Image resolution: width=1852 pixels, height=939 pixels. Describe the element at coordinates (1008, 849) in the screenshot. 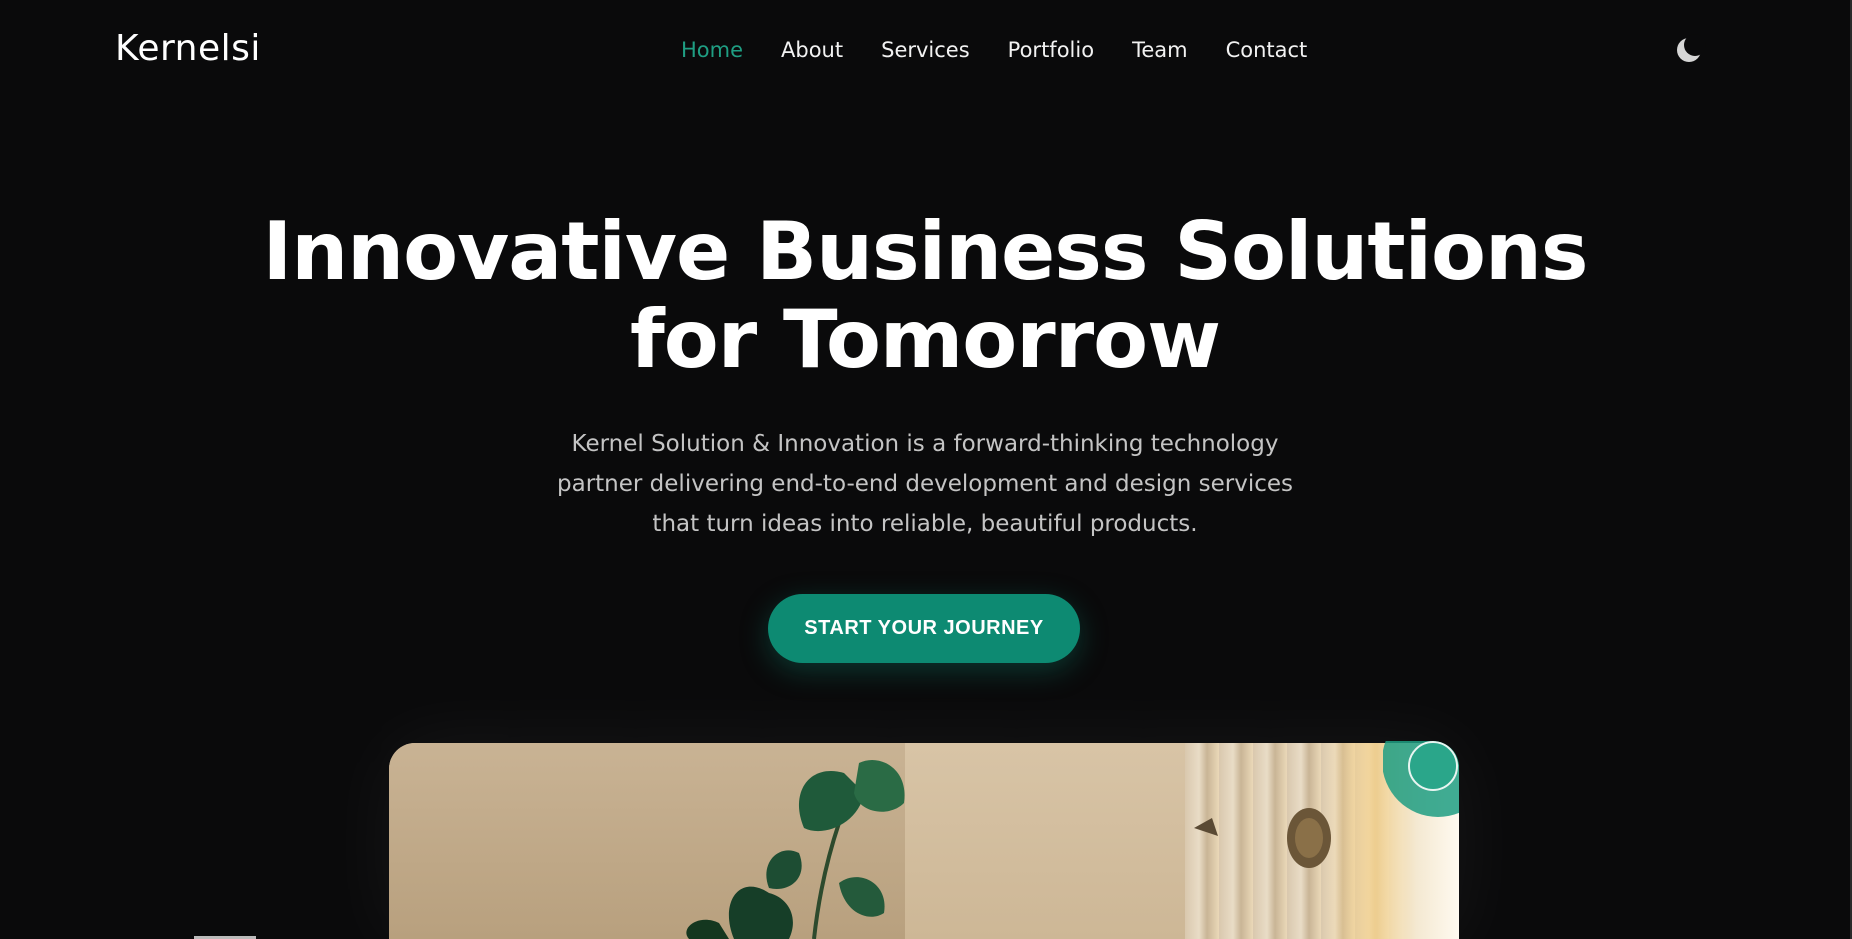

I see `plant-illustration` at that location.